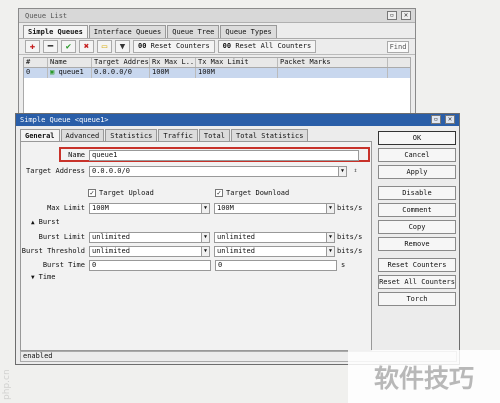  Describe the element at coordinates (270, 237) in the screenshot. I see `burst-limit-download-field: unlimited` at that location.